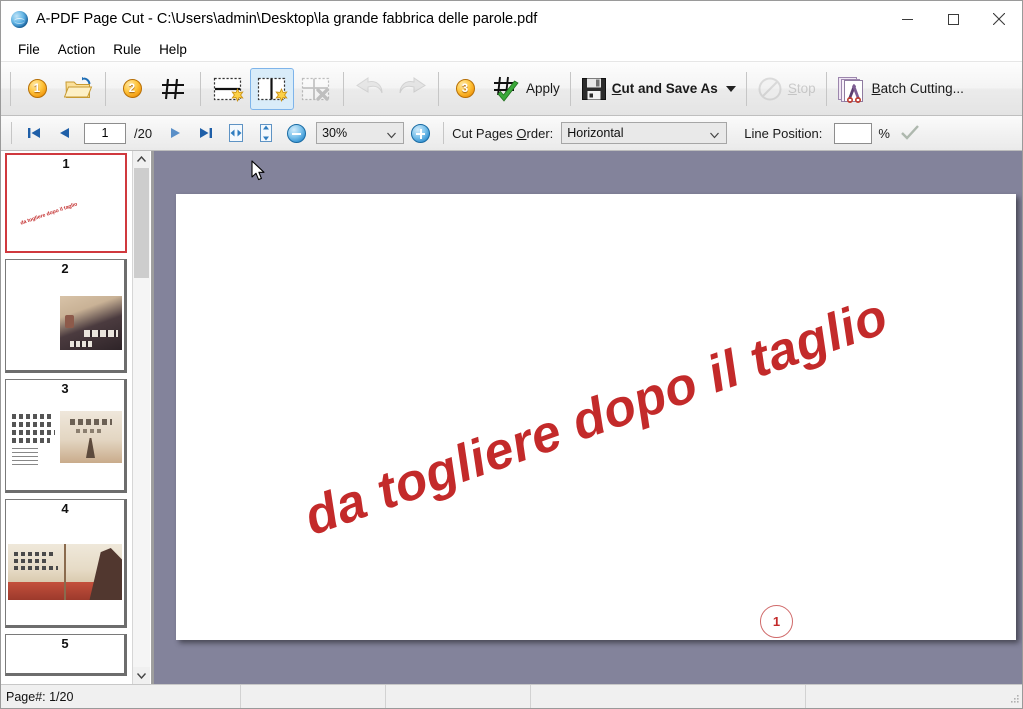  What do you see at coordinates (369, 84) in the screenshot?
I see `undo-arrow-icon` at bounding box center [369, 84].